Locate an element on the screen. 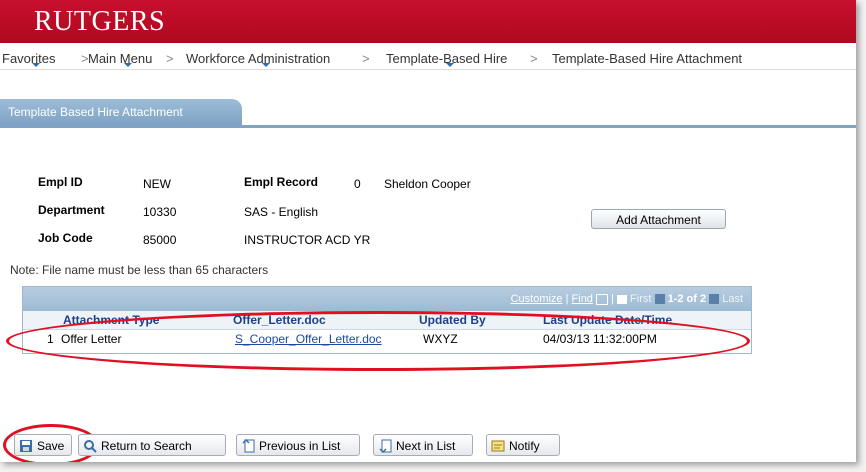 This screenshot has width=866, height=472. nav-attachment: Template-Based Hire Attachment is located at coordinates (647, 58).